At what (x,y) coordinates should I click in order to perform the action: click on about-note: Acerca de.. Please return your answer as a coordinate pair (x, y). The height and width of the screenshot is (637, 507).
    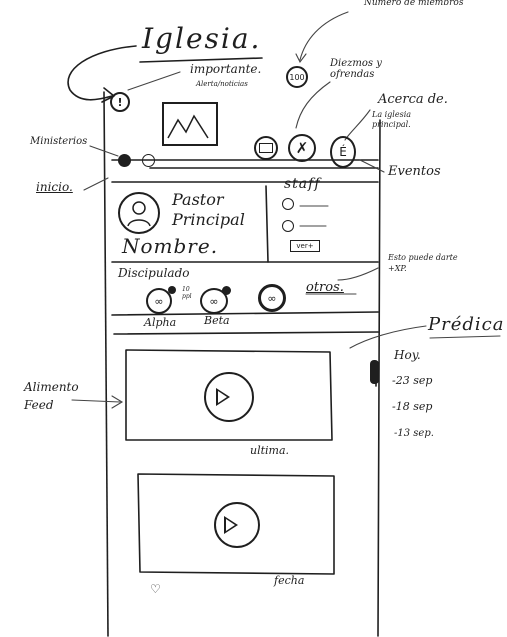
    Looking at the image, I should click on (413, 99).